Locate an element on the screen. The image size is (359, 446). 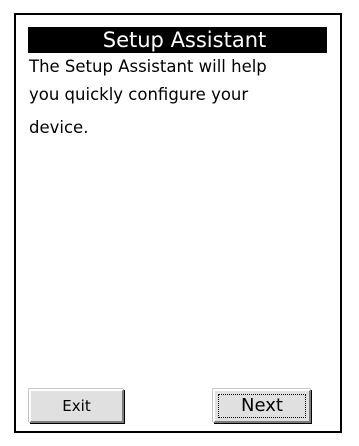
dialog-message-line-1: The Setup Assistant will help is located at coordinates (148, 66).